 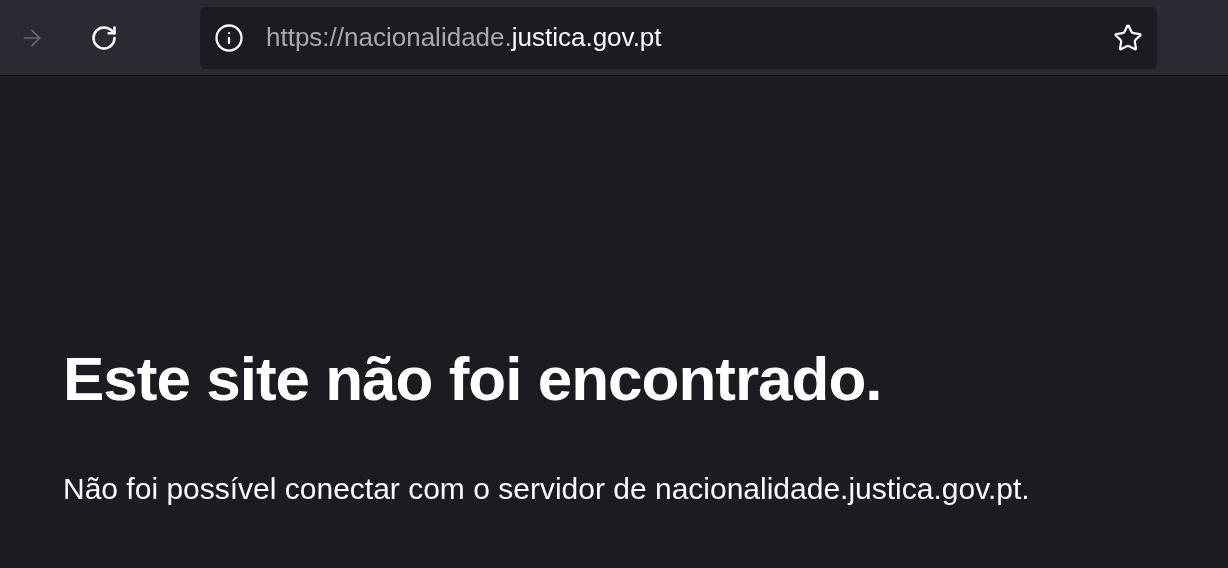 I want to click on url-text: https://nacionalidade.justica.gov.pt, so click(x=464, y=37).